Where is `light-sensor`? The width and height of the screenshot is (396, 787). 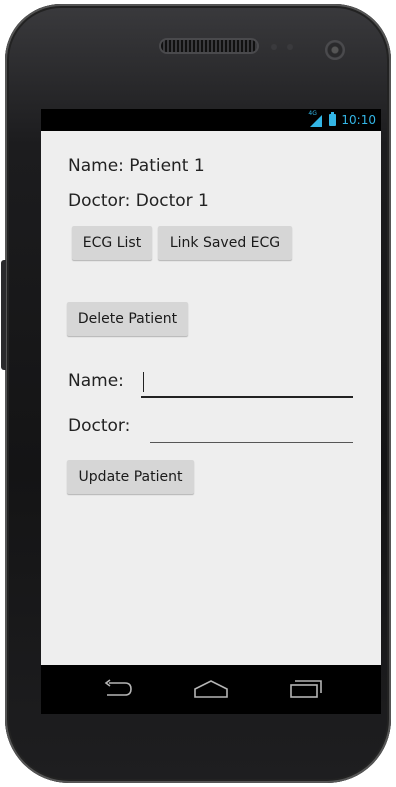
light-sensor is located at coordinates (290, 47).